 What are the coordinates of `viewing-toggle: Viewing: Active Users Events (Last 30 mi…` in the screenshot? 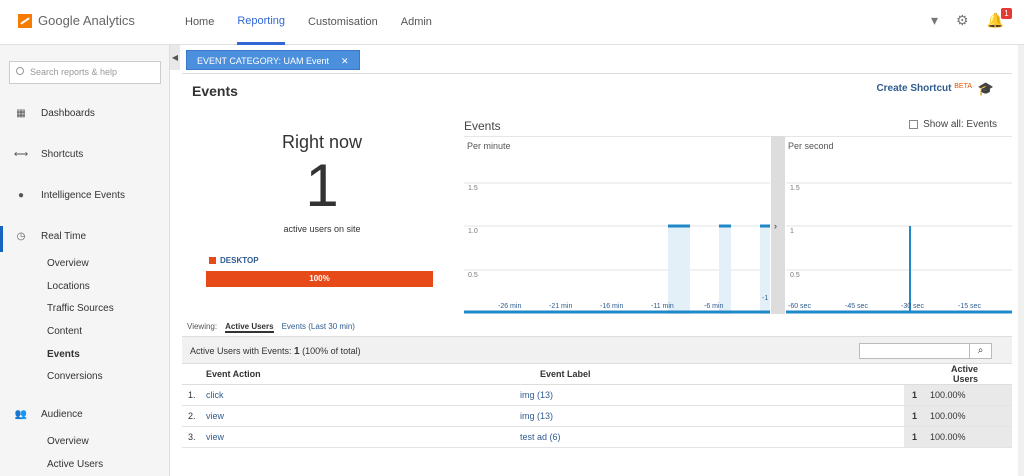 It's located at (271, 327).